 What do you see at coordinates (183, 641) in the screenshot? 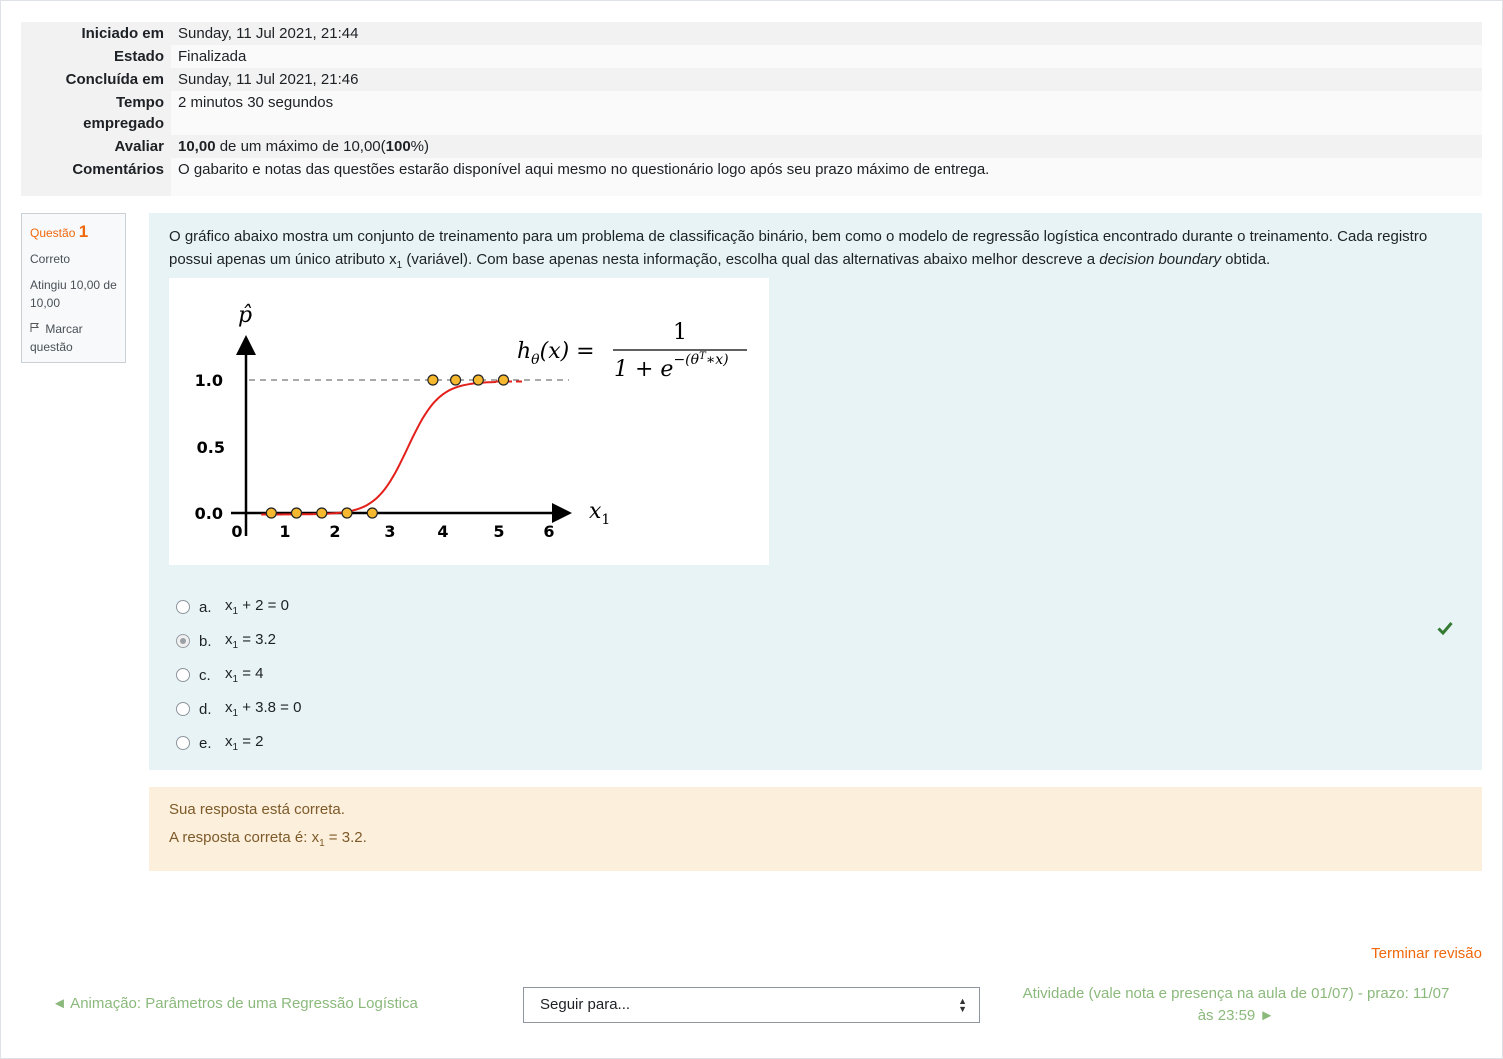
I see `answer-radio-selected` at bounding box center [183, 641].